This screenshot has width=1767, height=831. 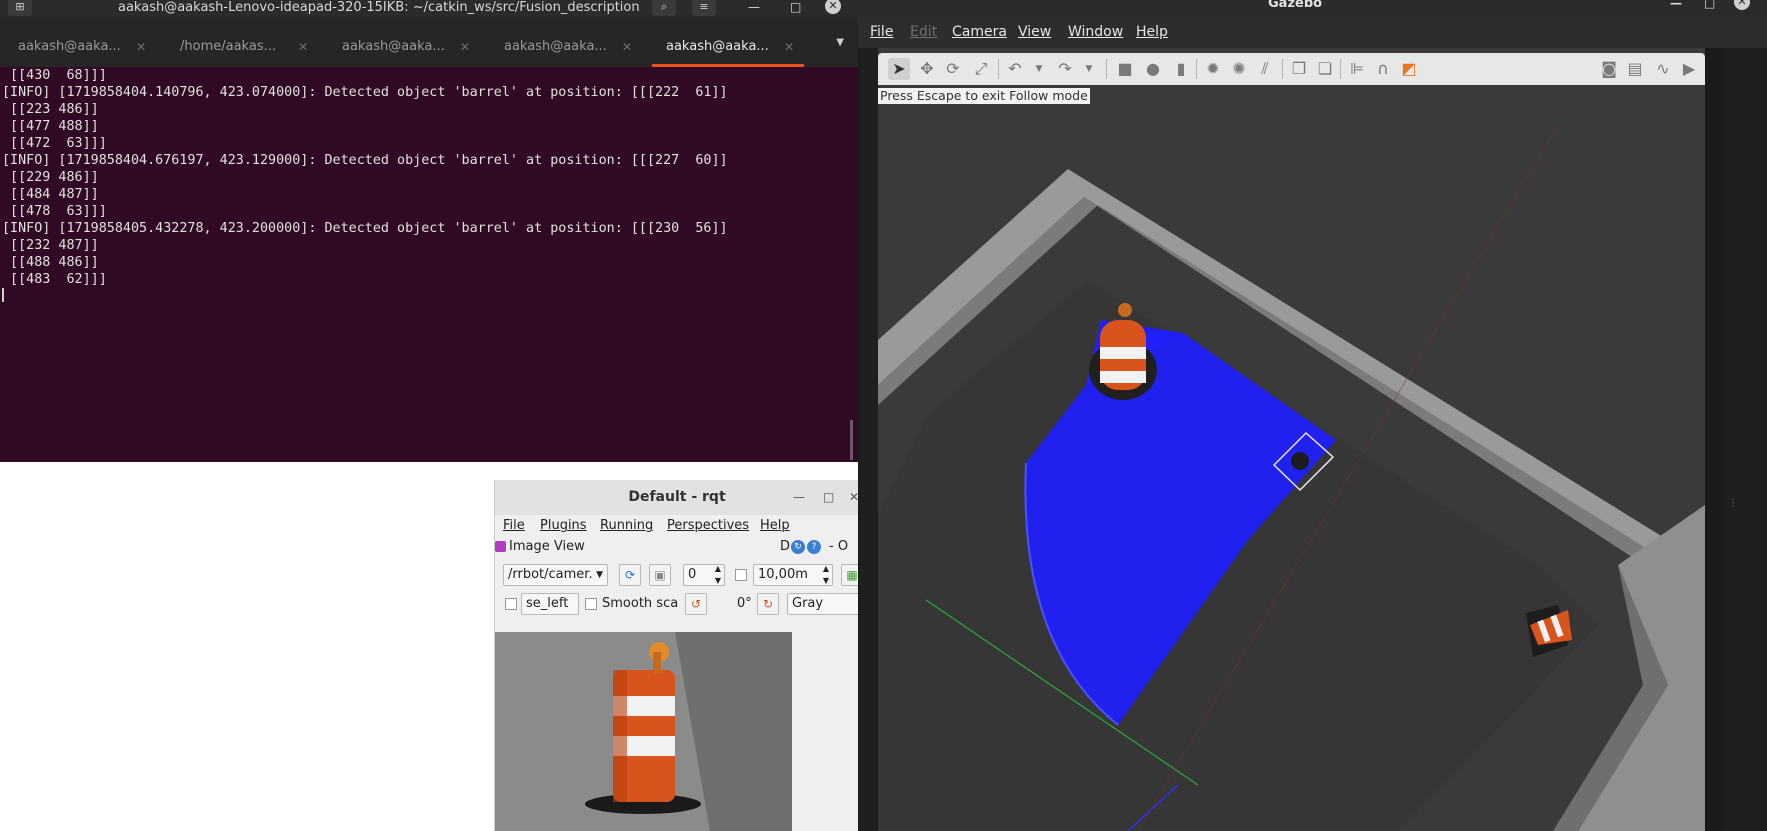 I want to click on use-left-label: se_left, so click(x=547, y=603).